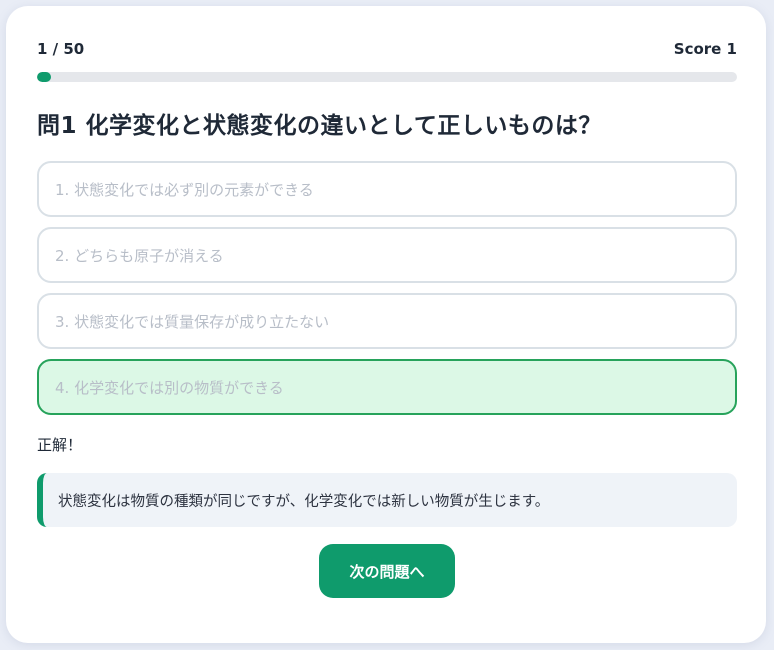 This screenshot has width=774, height=650. I want to click on answer-option-3: 3. 状態変化では質量保存が成り立たない, so click(387, 321).